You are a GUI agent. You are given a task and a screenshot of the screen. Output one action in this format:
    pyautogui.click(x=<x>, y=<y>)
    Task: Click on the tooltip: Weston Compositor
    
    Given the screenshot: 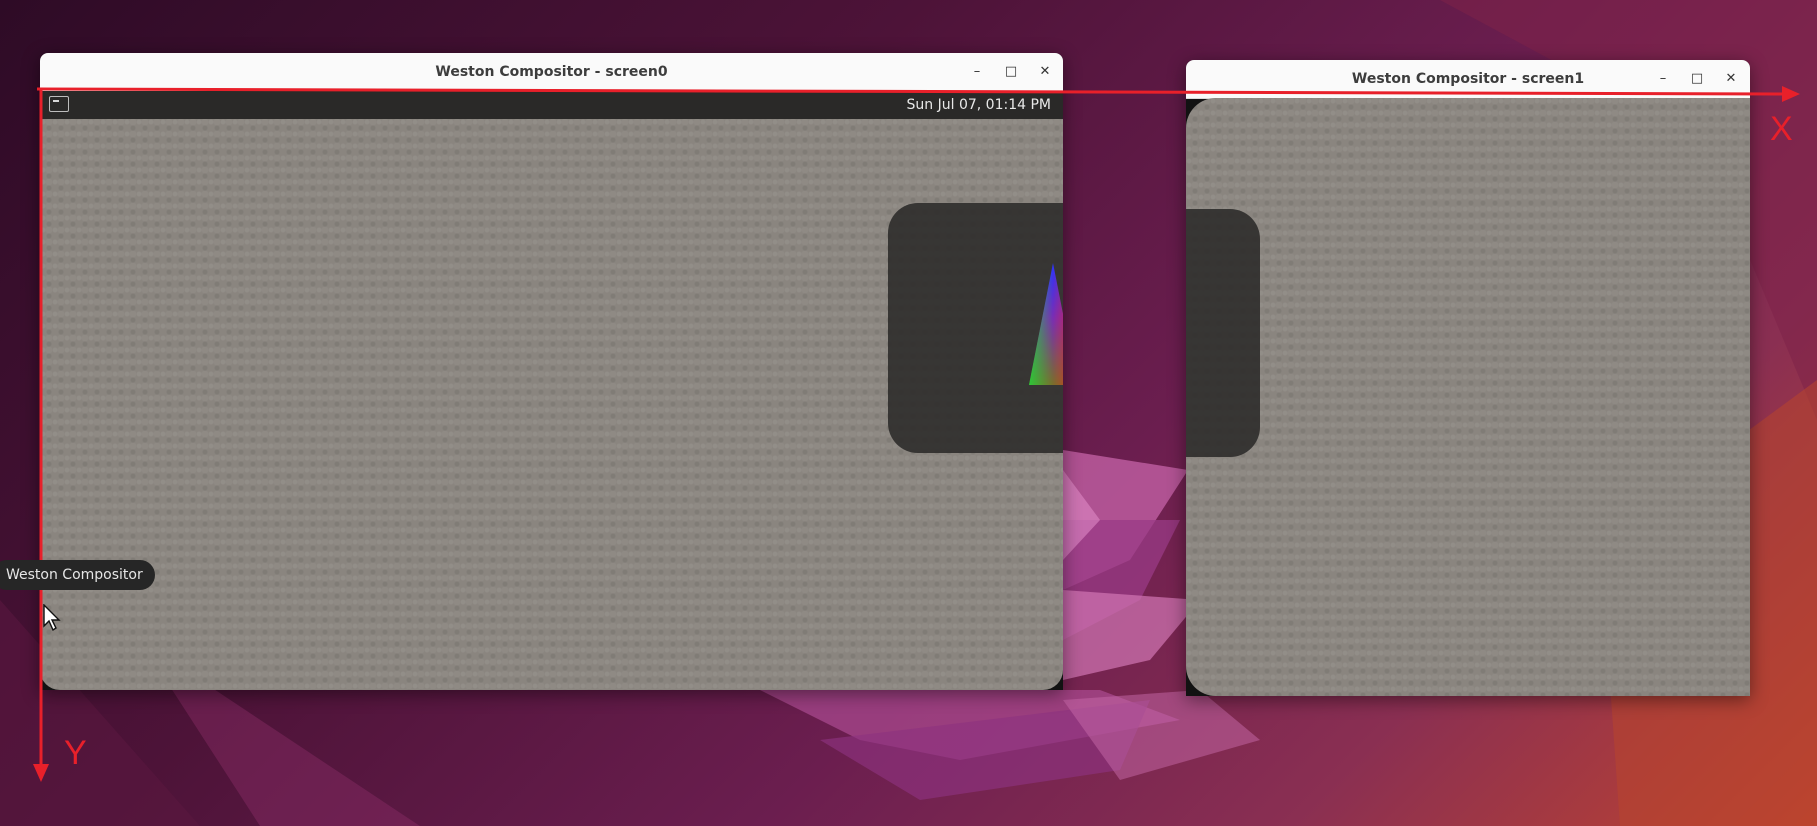 What is the action you would take?
    pyautogui.click(x=77, y=575)
    